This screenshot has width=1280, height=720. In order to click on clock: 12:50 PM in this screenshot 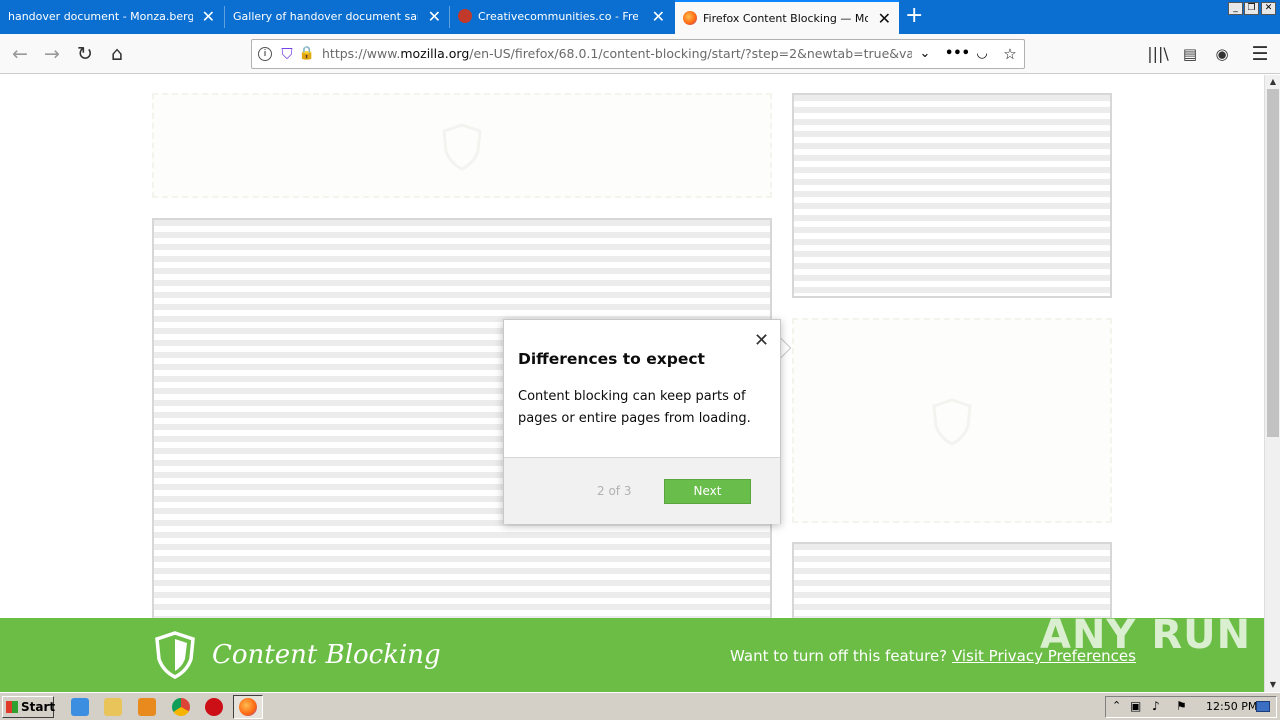, I will do `click(1232, 706)`.